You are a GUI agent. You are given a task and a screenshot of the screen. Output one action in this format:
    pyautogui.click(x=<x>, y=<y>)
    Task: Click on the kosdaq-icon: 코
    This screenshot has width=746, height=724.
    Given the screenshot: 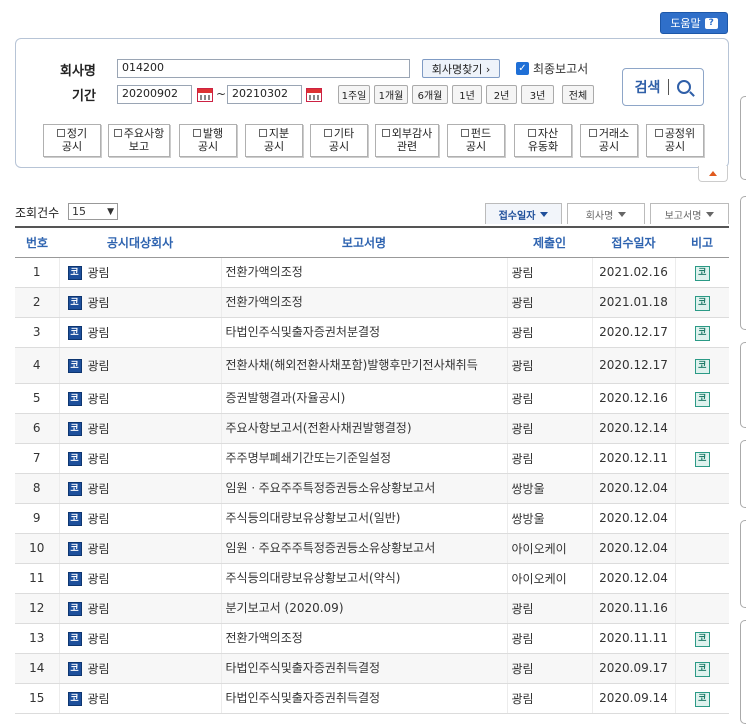 What is the action you would take?
    pyautogui.click(x=74, y=669)
    